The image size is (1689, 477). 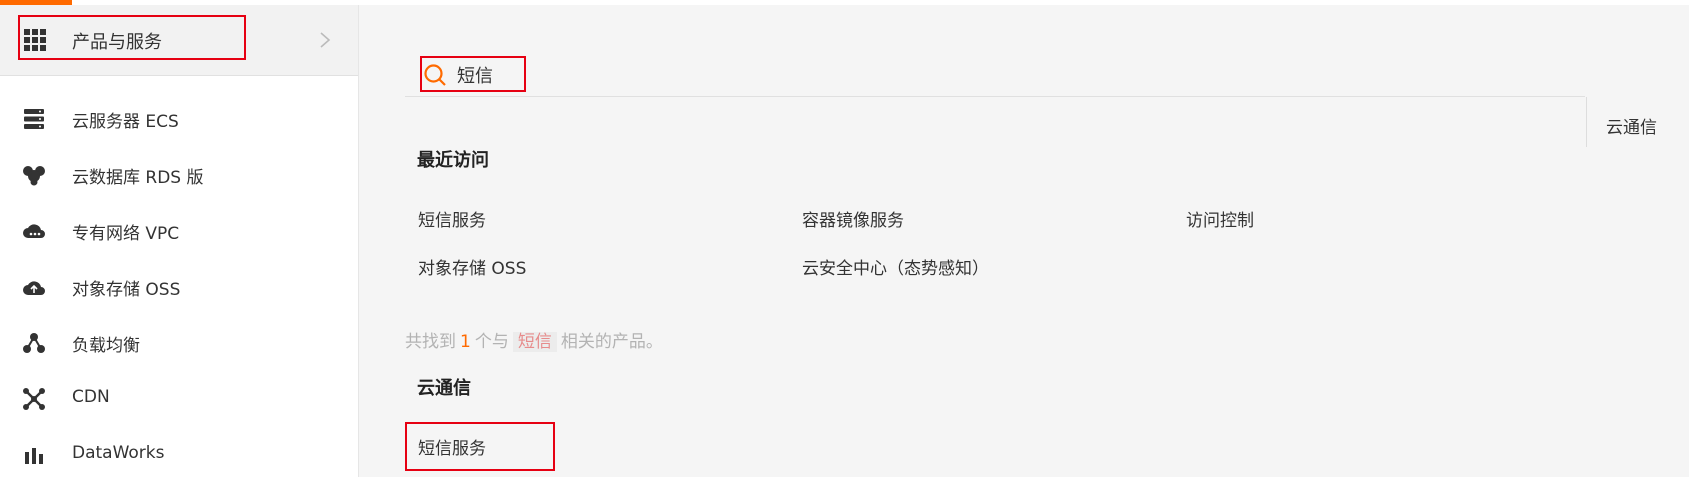 I want to click on recent-link-oss: 对象存储 OSS, so click(x=472, y=266).